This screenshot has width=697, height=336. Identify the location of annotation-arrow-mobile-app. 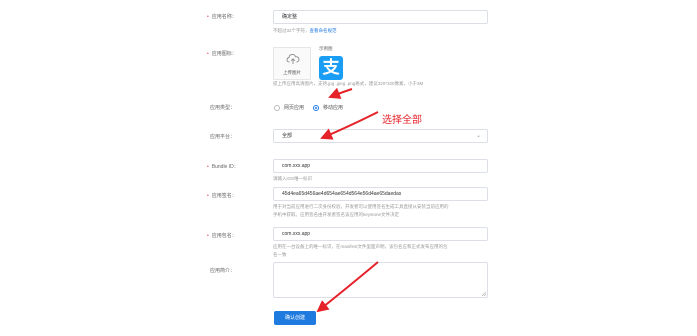
(340, 93).